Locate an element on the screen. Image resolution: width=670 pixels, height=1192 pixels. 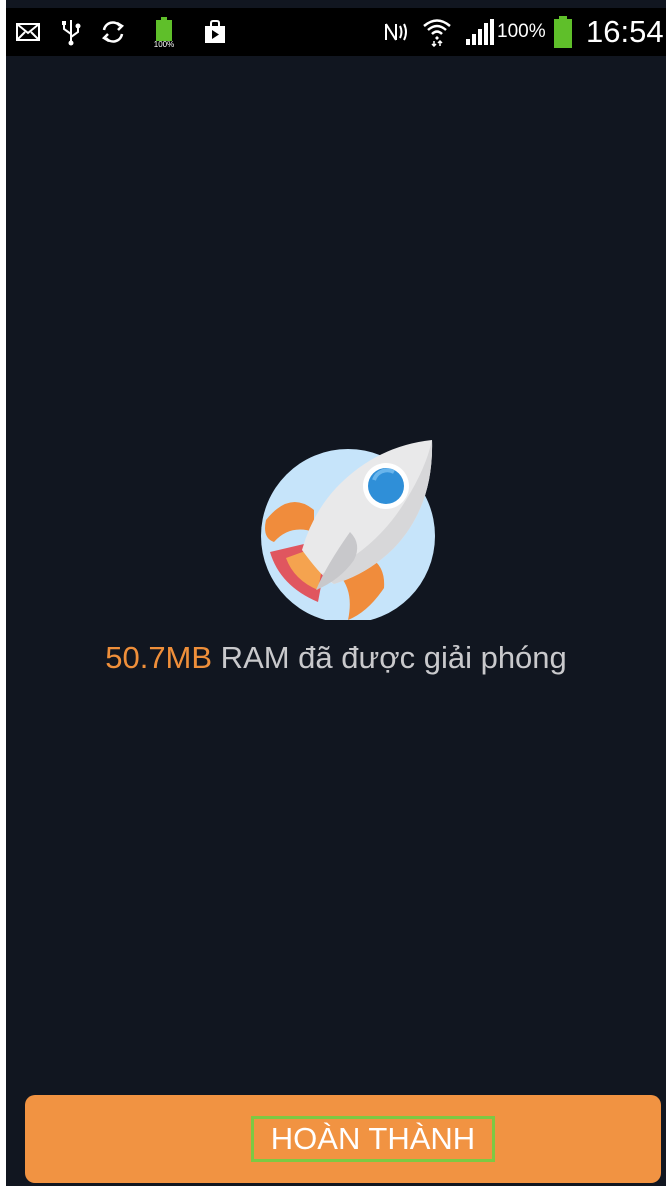
status-time: 16:54 is located at coordinates (625, 31).